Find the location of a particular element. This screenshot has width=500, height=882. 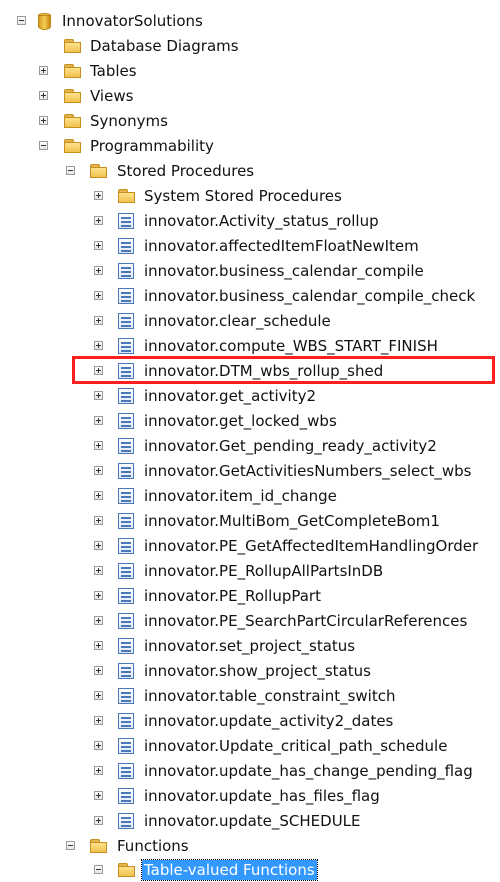

stored-procedure-node: innovator.clear_schedule is located at coordinates (250, 321).